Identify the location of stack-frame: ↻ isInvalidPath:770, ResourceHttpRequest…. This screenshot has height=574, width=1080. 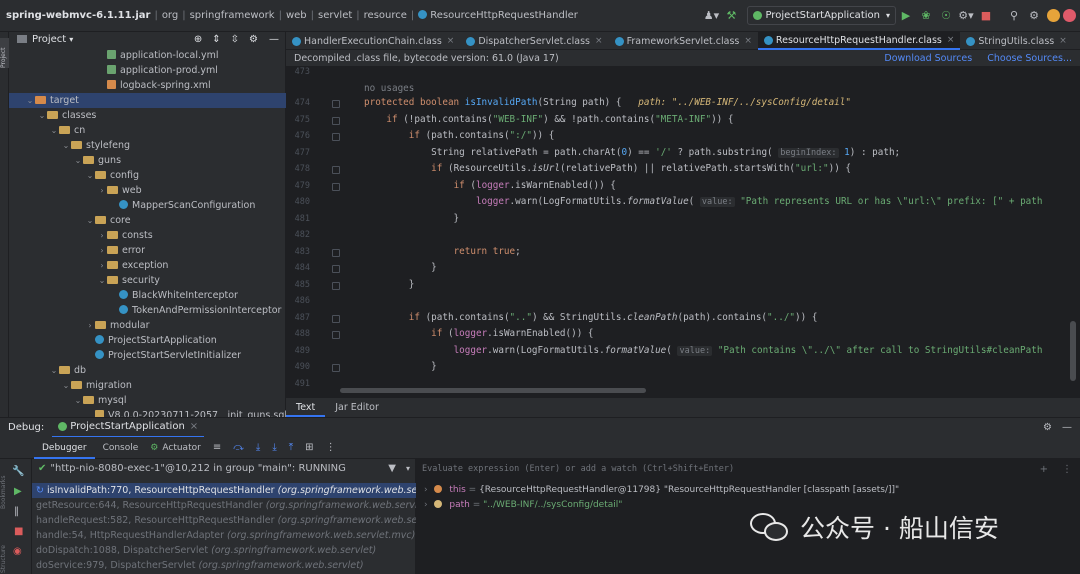
(224, 490).